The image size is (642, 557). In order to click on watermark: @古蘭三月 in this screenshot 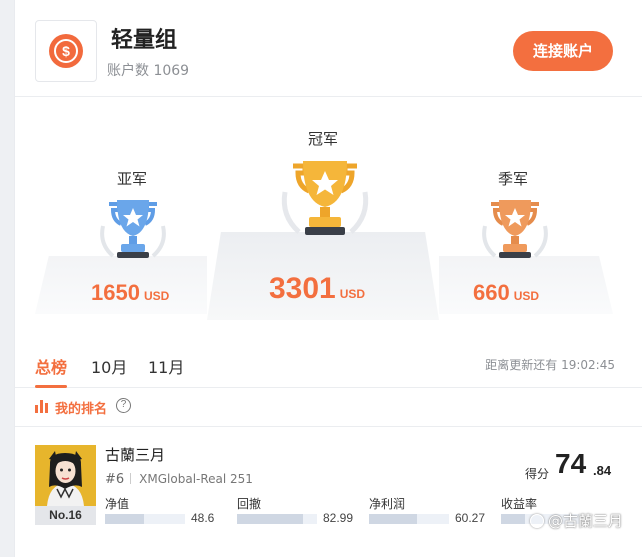, I will do `click(576, 520)`.